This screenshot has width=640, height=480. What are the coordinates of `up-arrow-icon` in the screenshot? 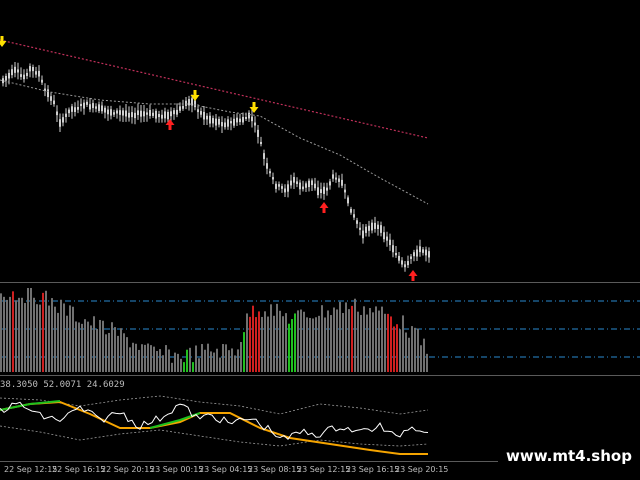 It's located at (413, 275).